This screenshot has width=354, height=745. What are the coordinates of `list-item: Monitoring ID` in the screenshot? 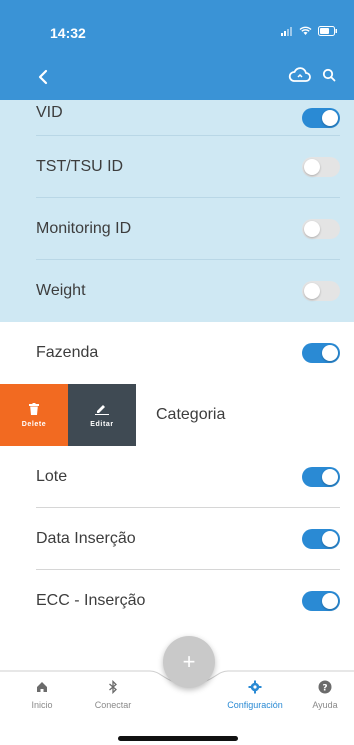 It's located at (177, 229).